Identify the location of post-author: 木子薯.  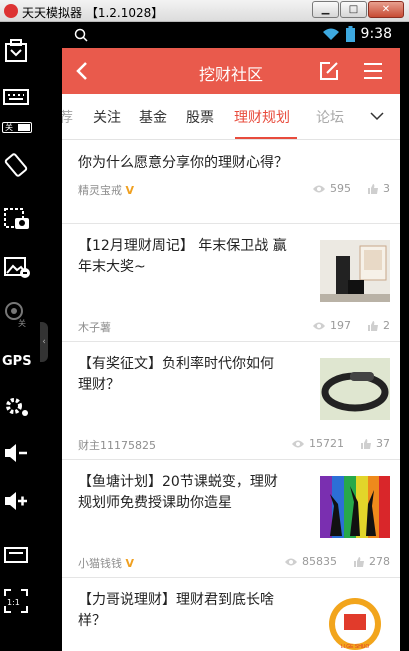
(94, 327).